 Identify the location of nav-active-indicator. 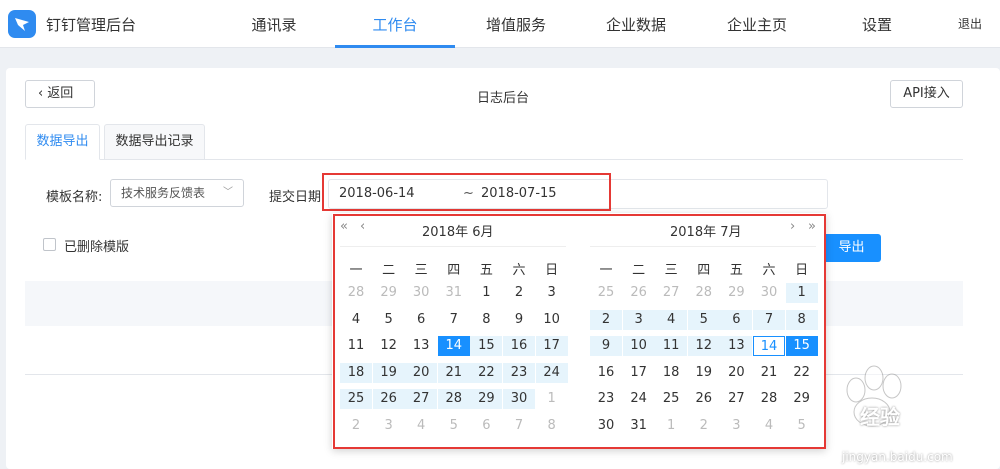
(395, 46).